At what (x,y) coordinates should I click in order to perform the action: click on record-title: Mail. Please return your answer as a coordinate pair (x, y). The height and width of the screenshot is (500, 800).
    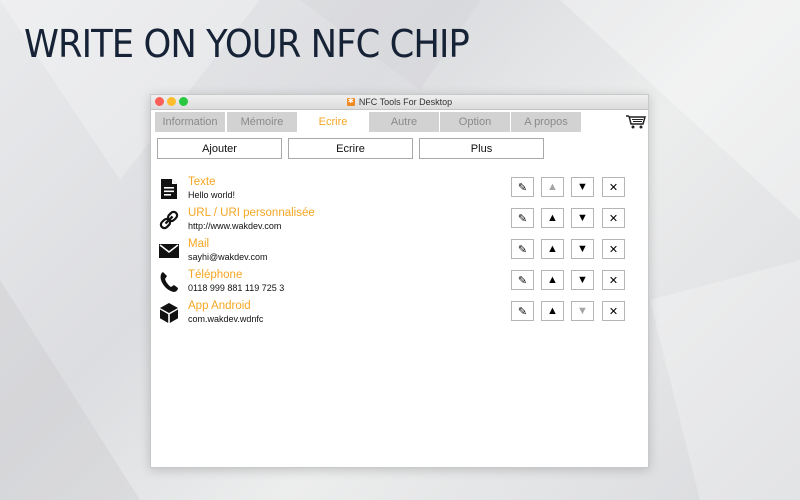
    Looking at the image, I should click on (199, 244).